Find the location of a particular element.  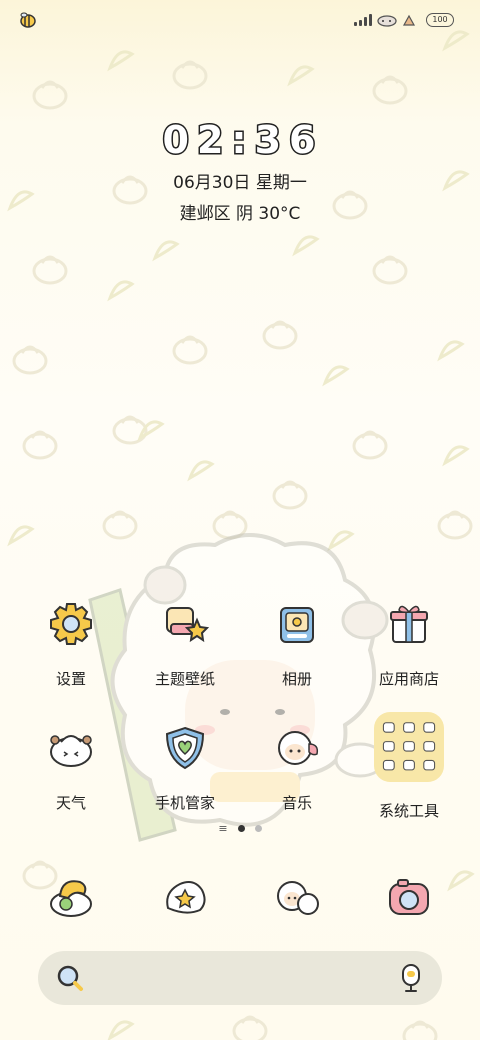

app-label: 相册 is located at coordinates (296, 679).